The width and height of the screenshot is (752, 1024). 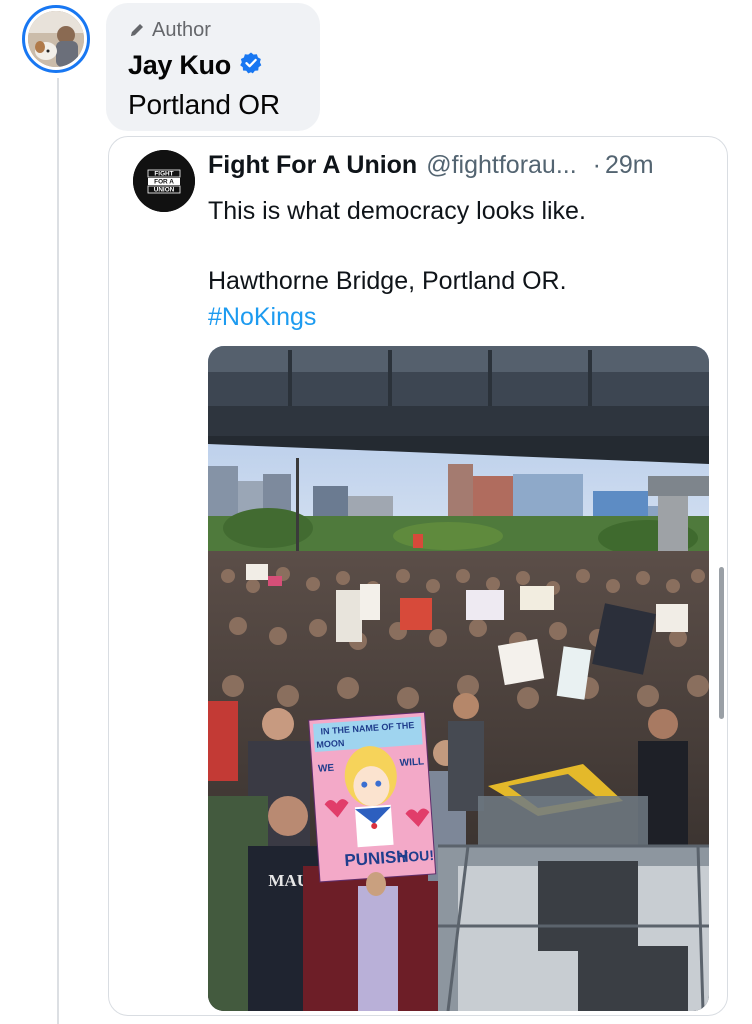 I want to click on avatar-photo, so click(x=56, y=39).